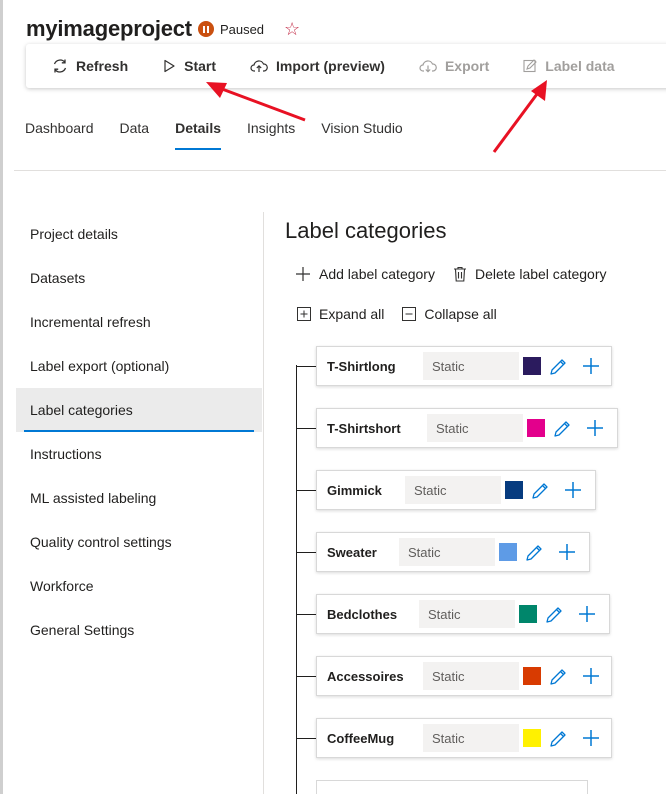  Describe the element at coordinates (361, 135) in the screenshot. I see `tab-vision-studio: Vision Studio` at that location.